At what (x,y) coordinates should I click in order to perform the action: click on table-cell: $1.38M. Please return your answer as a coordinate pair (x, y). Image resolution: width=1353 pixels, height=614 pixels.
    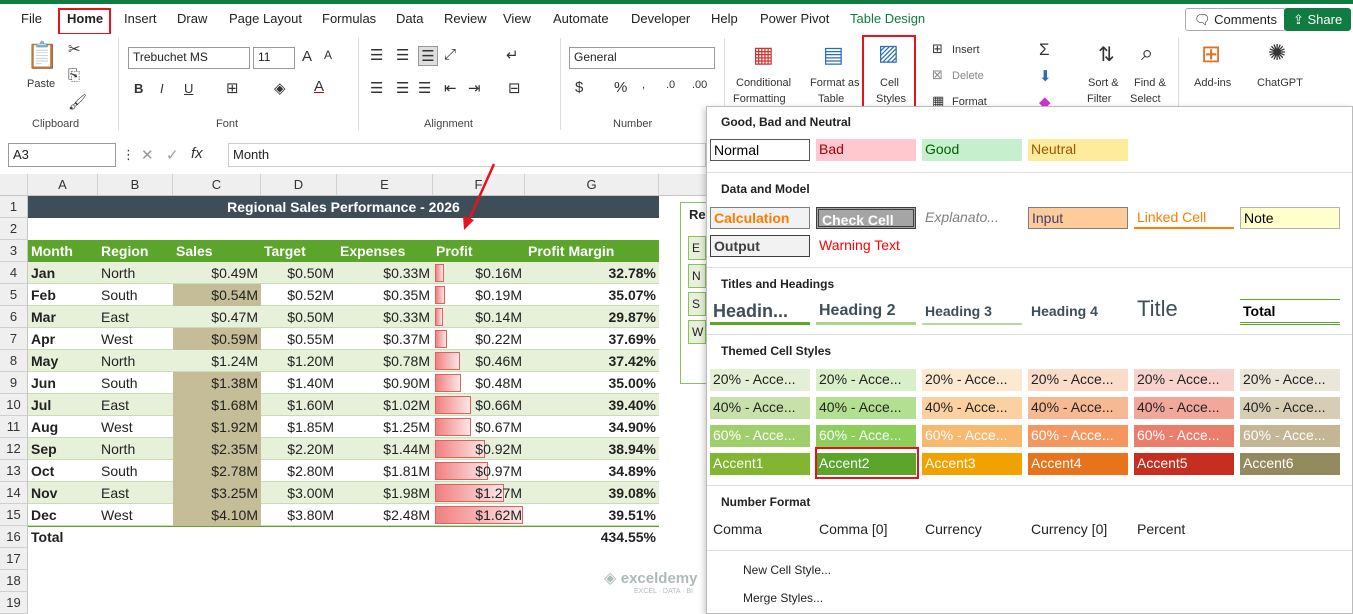
    Looking at the image, I should click on (217, 383).